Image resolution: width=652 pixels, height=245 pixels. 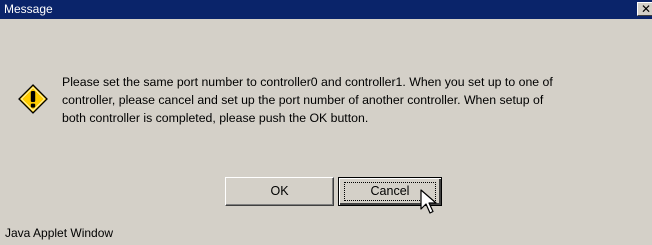 I want to click on close-icon: ✕, so click(x=646, y=9).